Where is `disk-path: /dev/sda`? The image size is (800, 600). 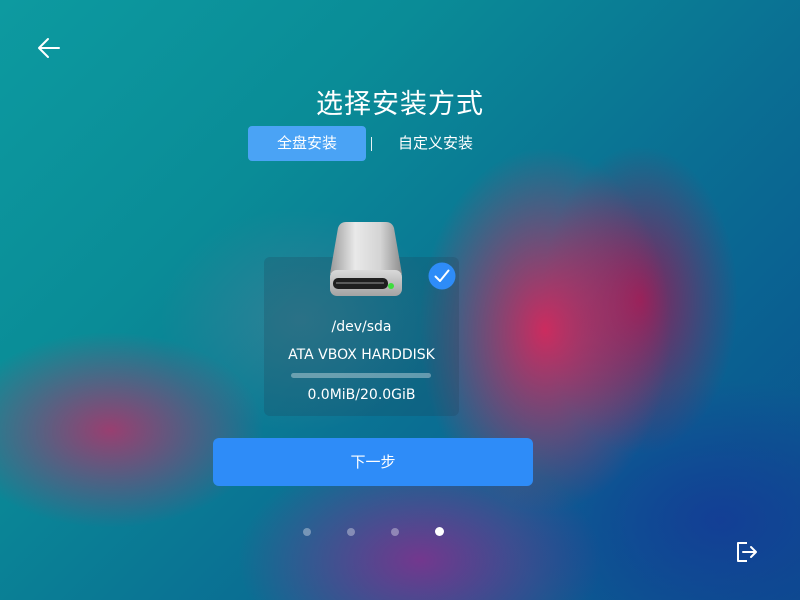 disk-path: /dev/sda is located at coordinates (361, 327).